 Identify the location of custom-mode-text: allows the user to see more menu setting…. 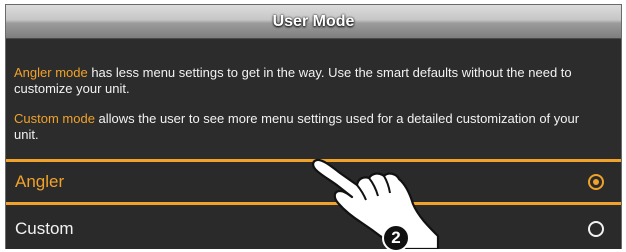
(297, 126).